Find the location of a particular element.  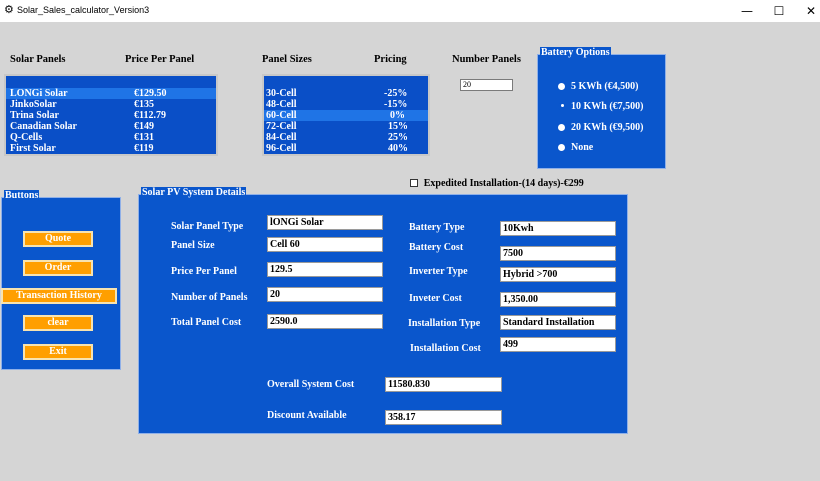

price-per-panel-label: Price Per Panel is located at coordinates (204, 271).